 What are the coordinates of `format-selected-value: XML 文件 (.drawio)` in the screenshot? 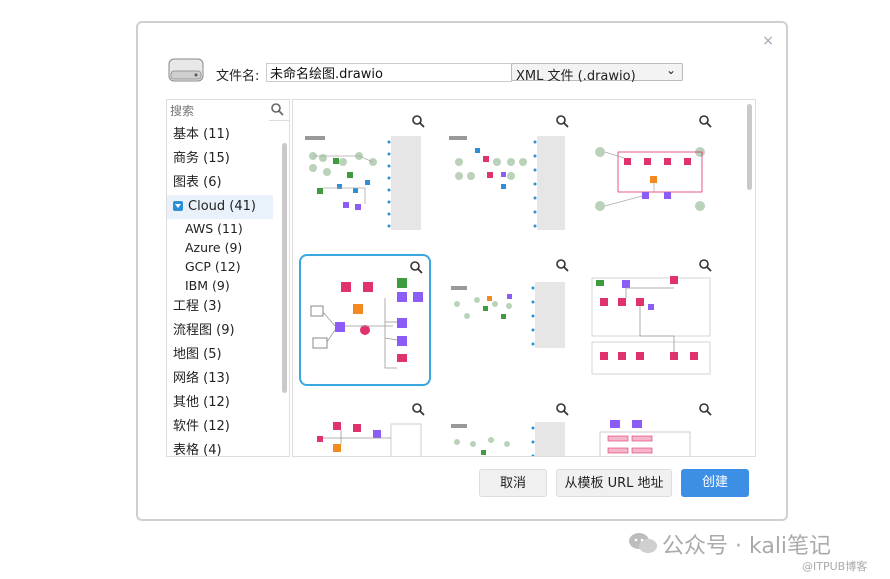 It's located at (576, 76).